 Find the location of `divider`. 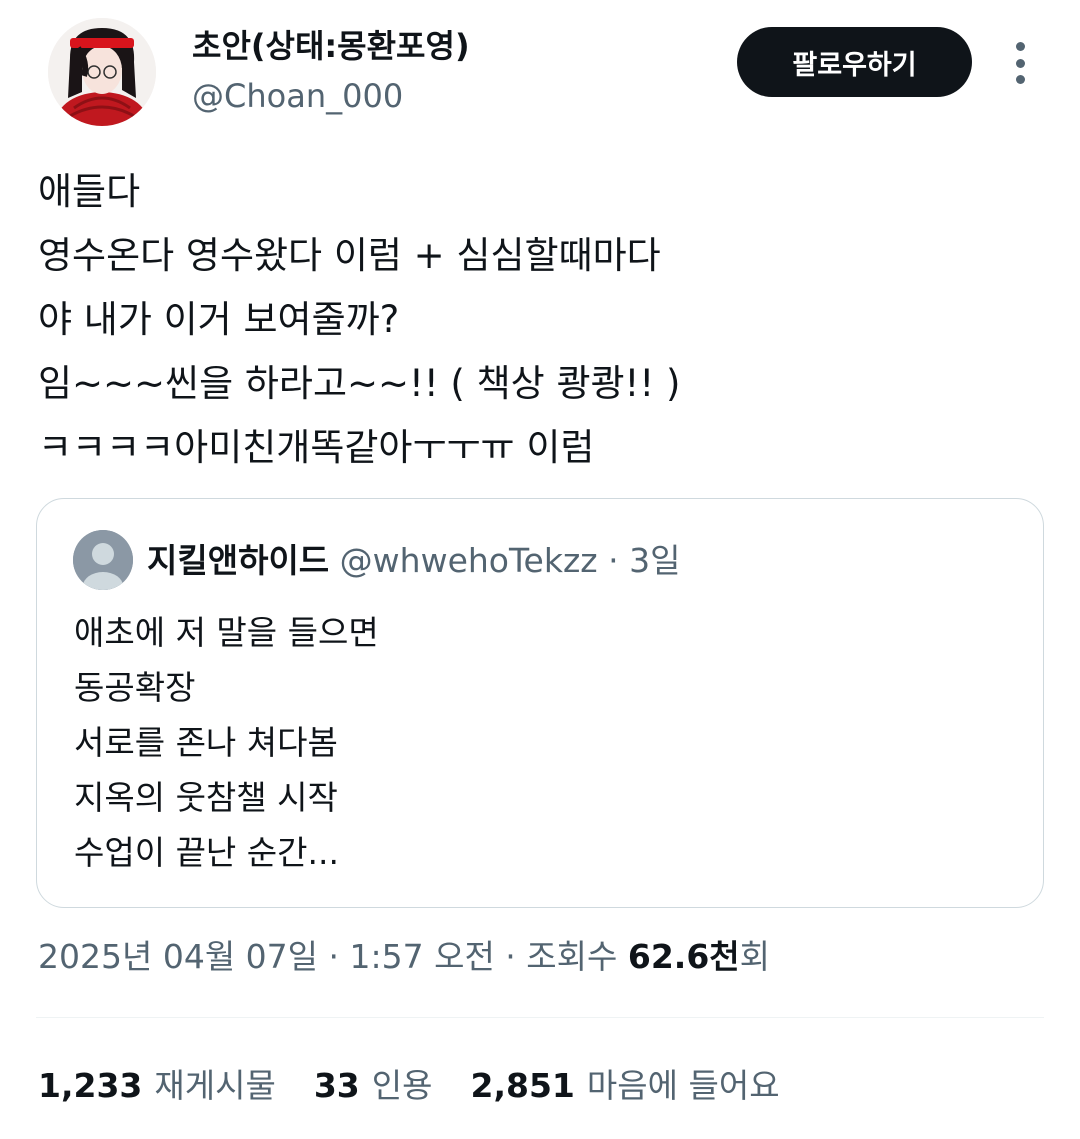

divider is located at coordinates (540, 1017).